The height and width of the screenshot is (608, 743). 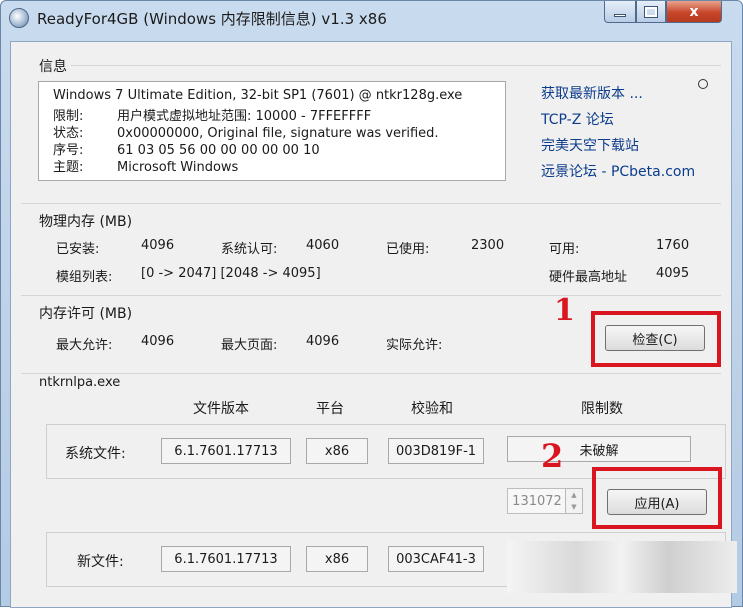 I want to click on new-file-checksum-field: 003CAF41-3, so click(x=436, y=559).